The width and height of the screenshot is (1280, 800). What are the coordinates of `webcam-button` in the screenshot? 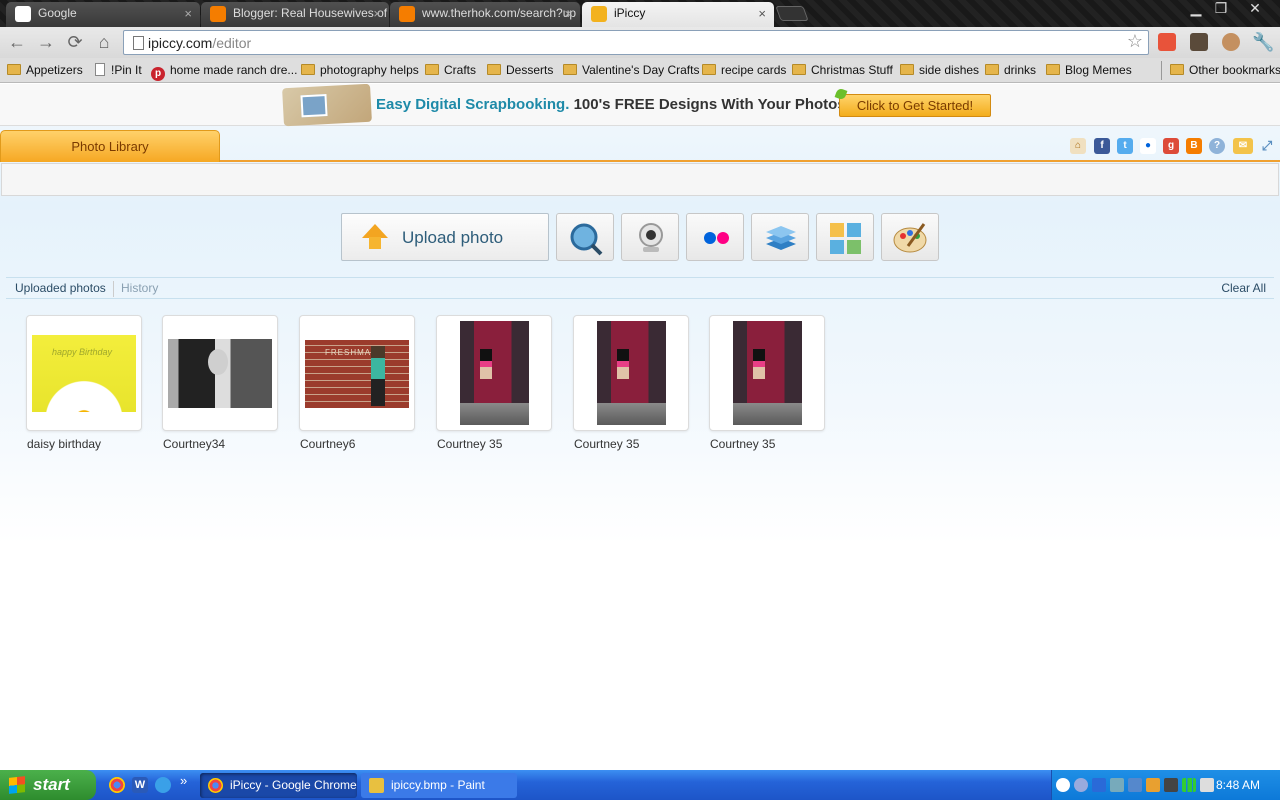 It's located at (650, 237).